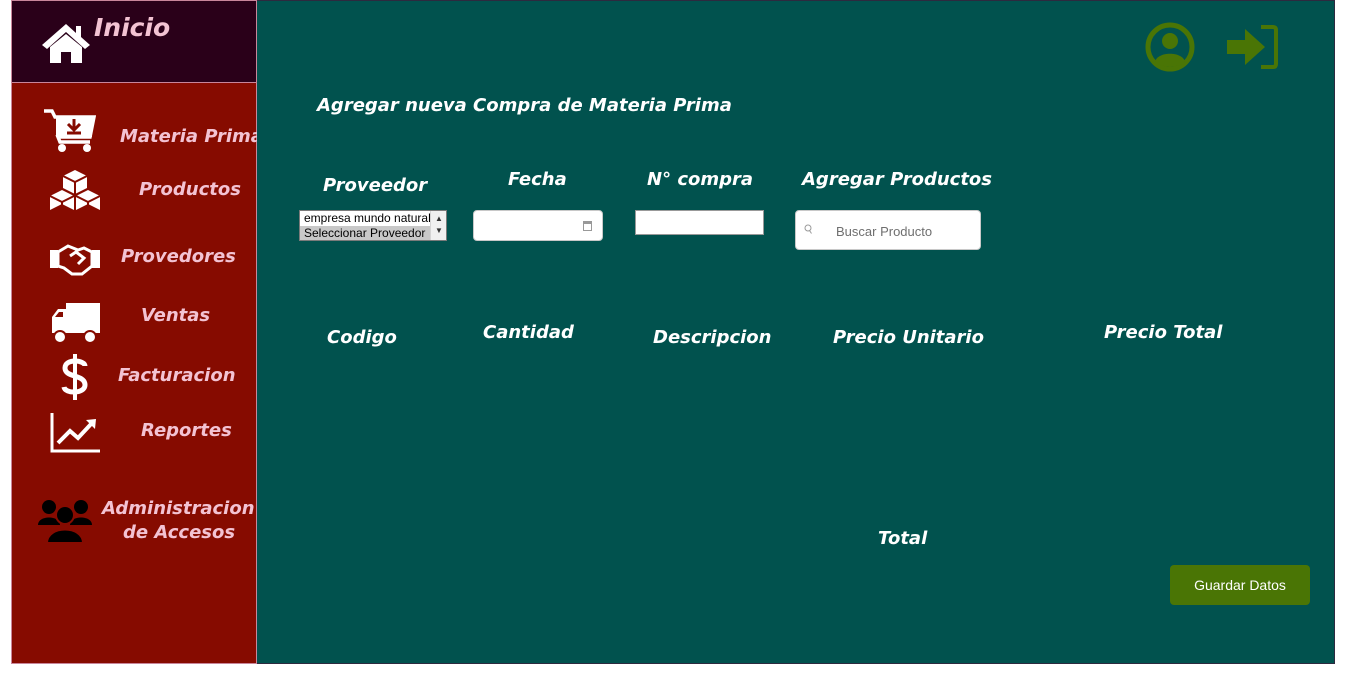  I want to click on total-label: Total, so click(903, 538).